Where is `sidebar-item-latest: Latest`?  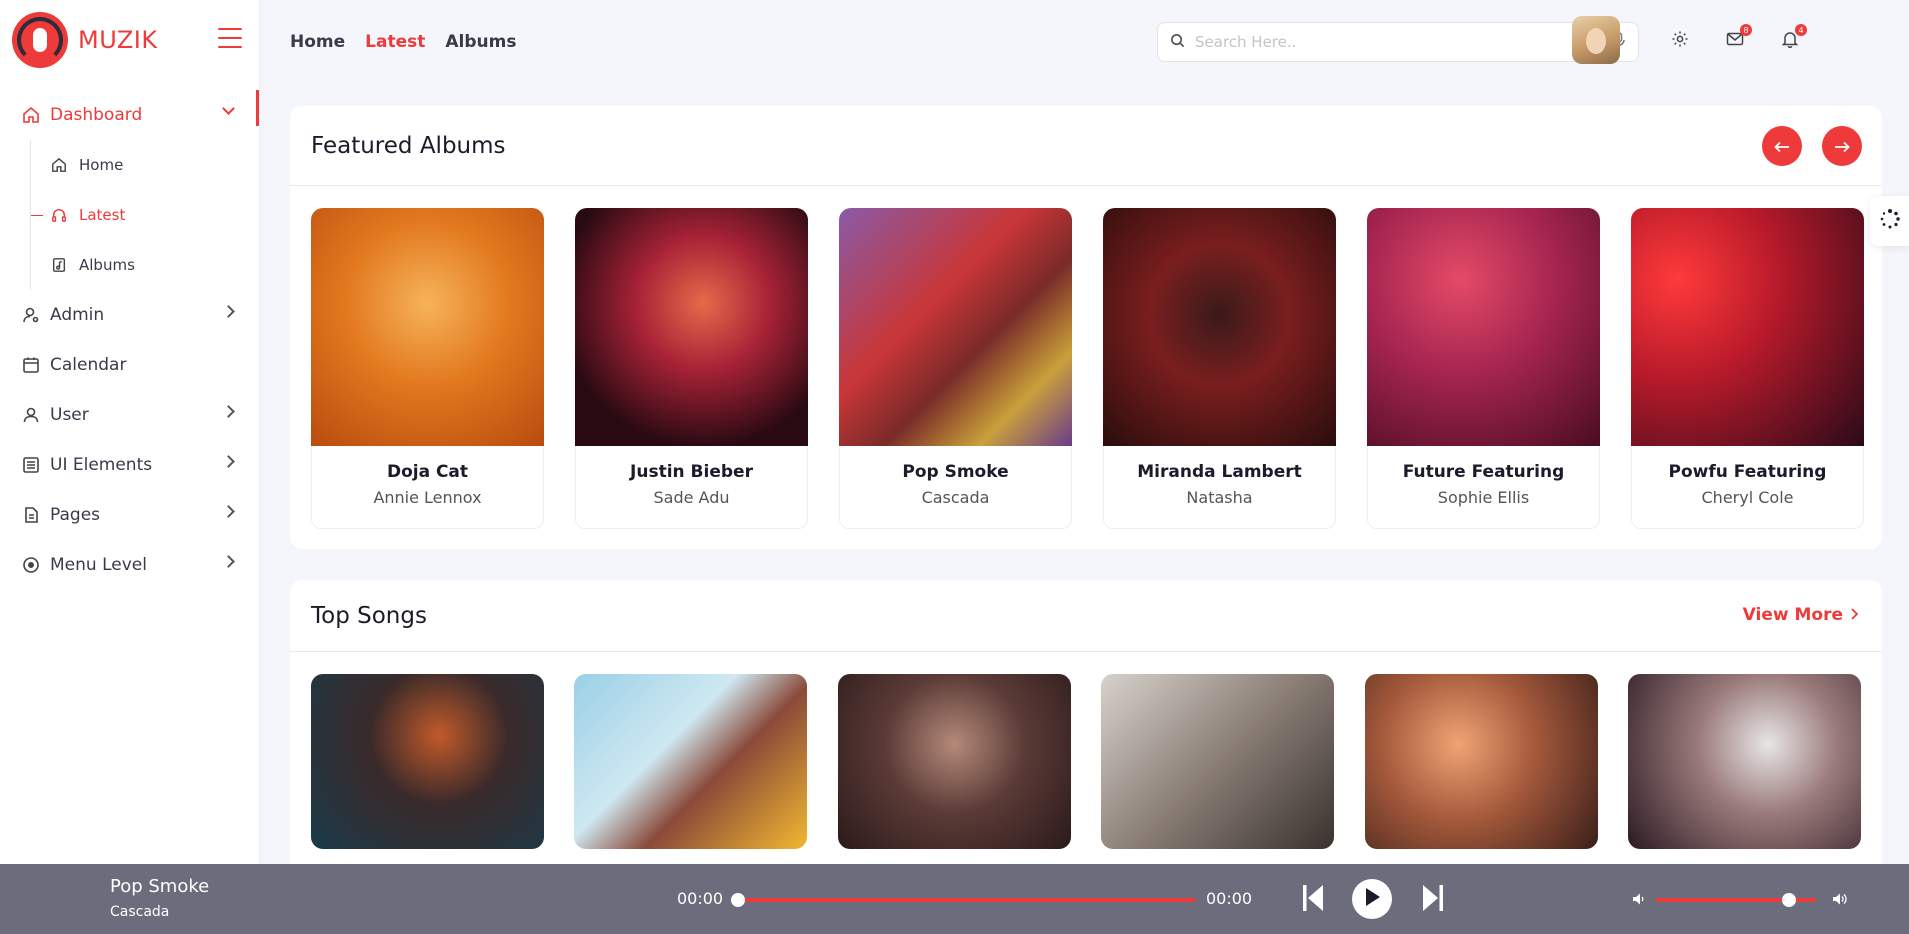
sidebar-item-latest: Latest is located at coordinates (145, 215).